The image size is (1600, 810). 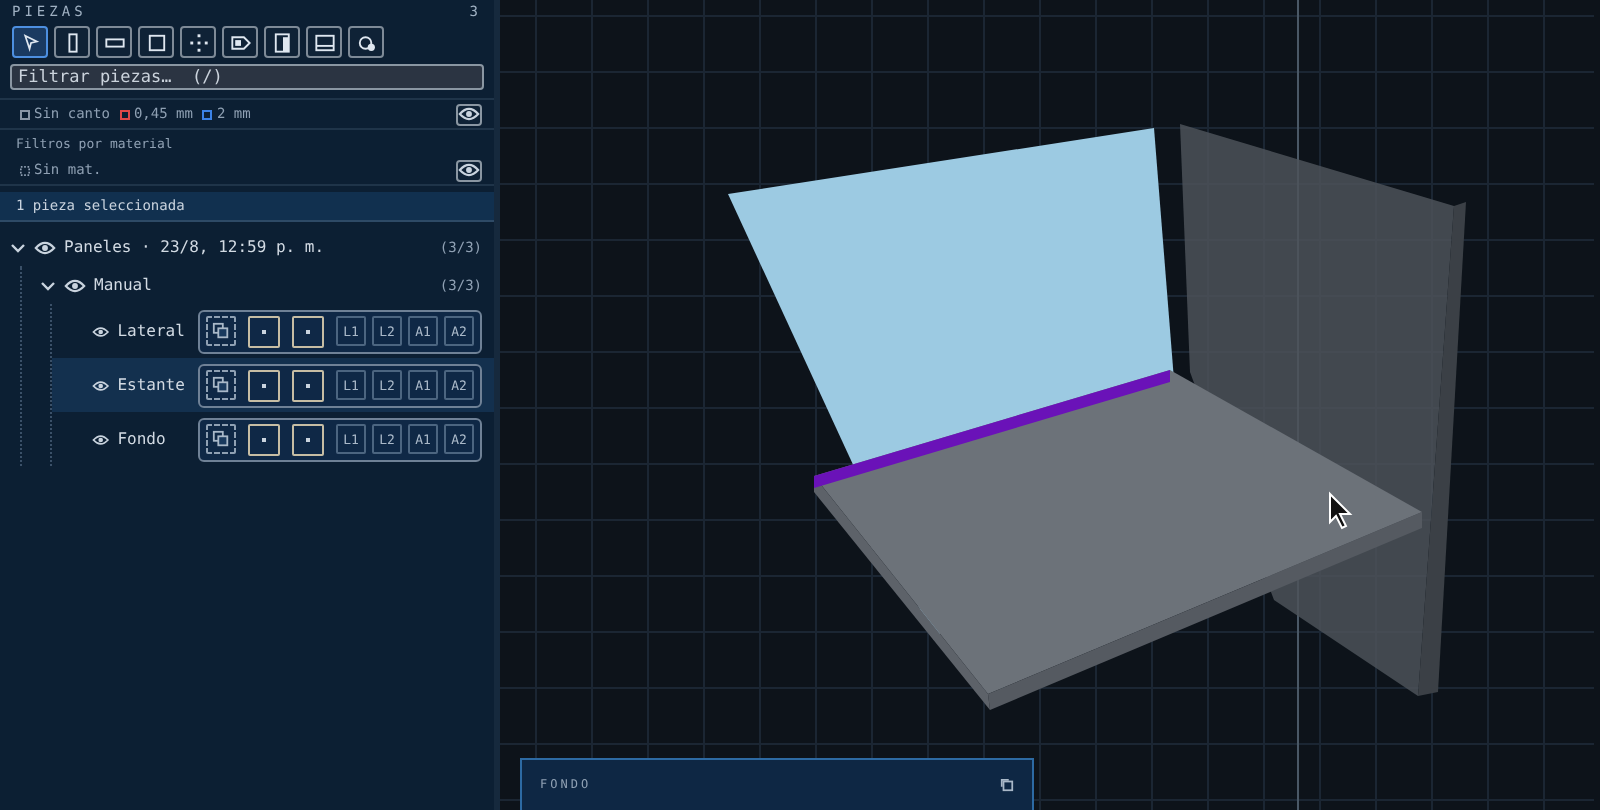 I want to click on material-icon, so click(x=25, y=170).